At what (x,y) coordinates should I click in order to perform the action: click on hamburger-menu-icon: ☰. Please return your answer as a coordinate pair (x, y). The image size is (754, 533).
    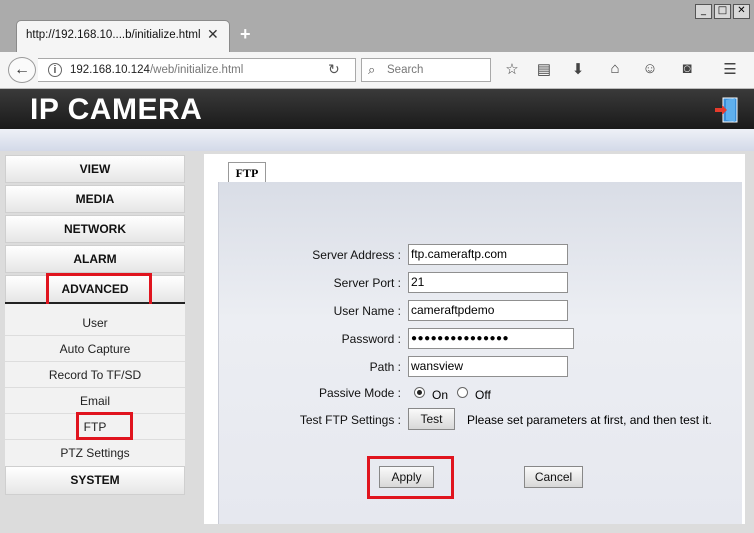
    Looking at the image, I should click on (730, 69).